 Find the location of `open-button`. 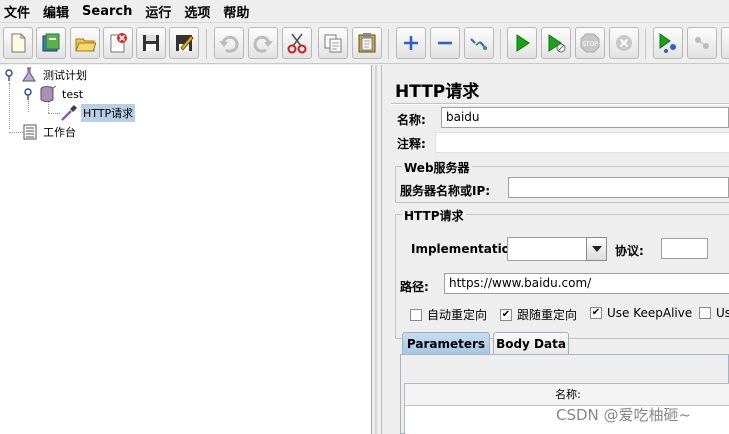

open-button is located at coordinates (85, 43).